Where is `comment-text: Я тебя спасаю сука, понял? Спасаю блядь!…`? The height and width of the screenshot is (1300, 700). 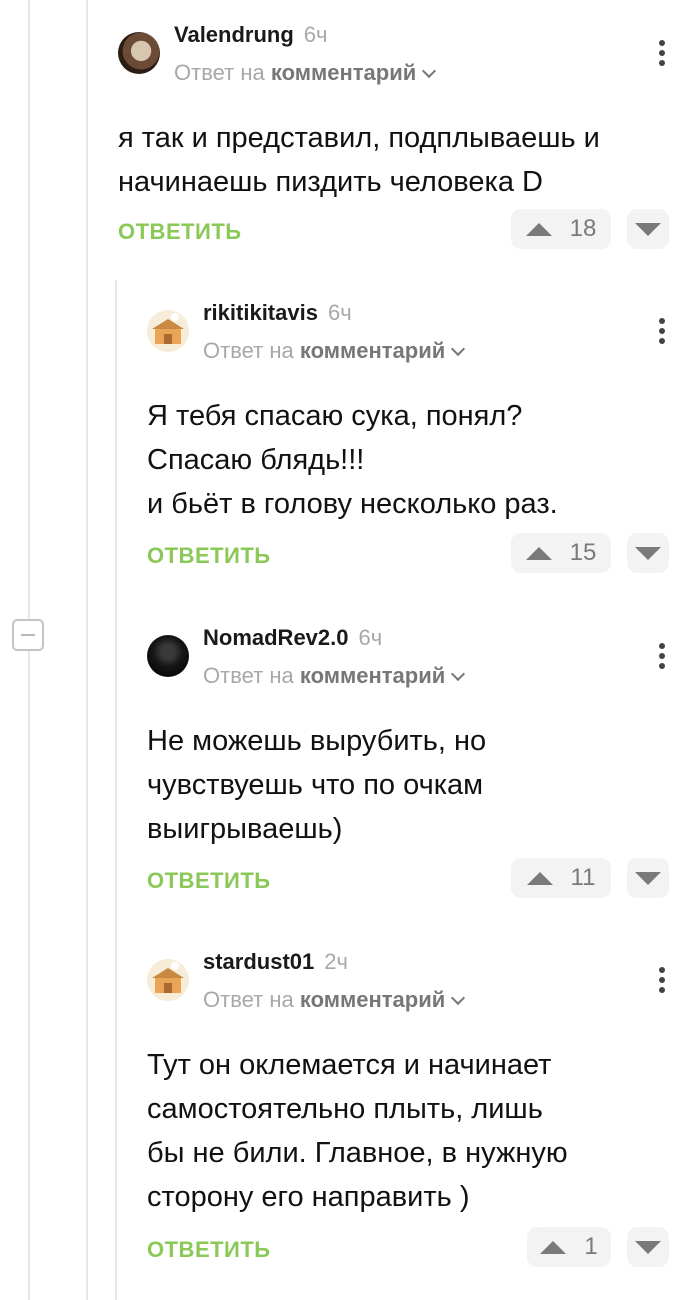
comment-text: Я тебя спасаю сука, понял? Спасаю блядь!… is located at coordinates (352, 460).